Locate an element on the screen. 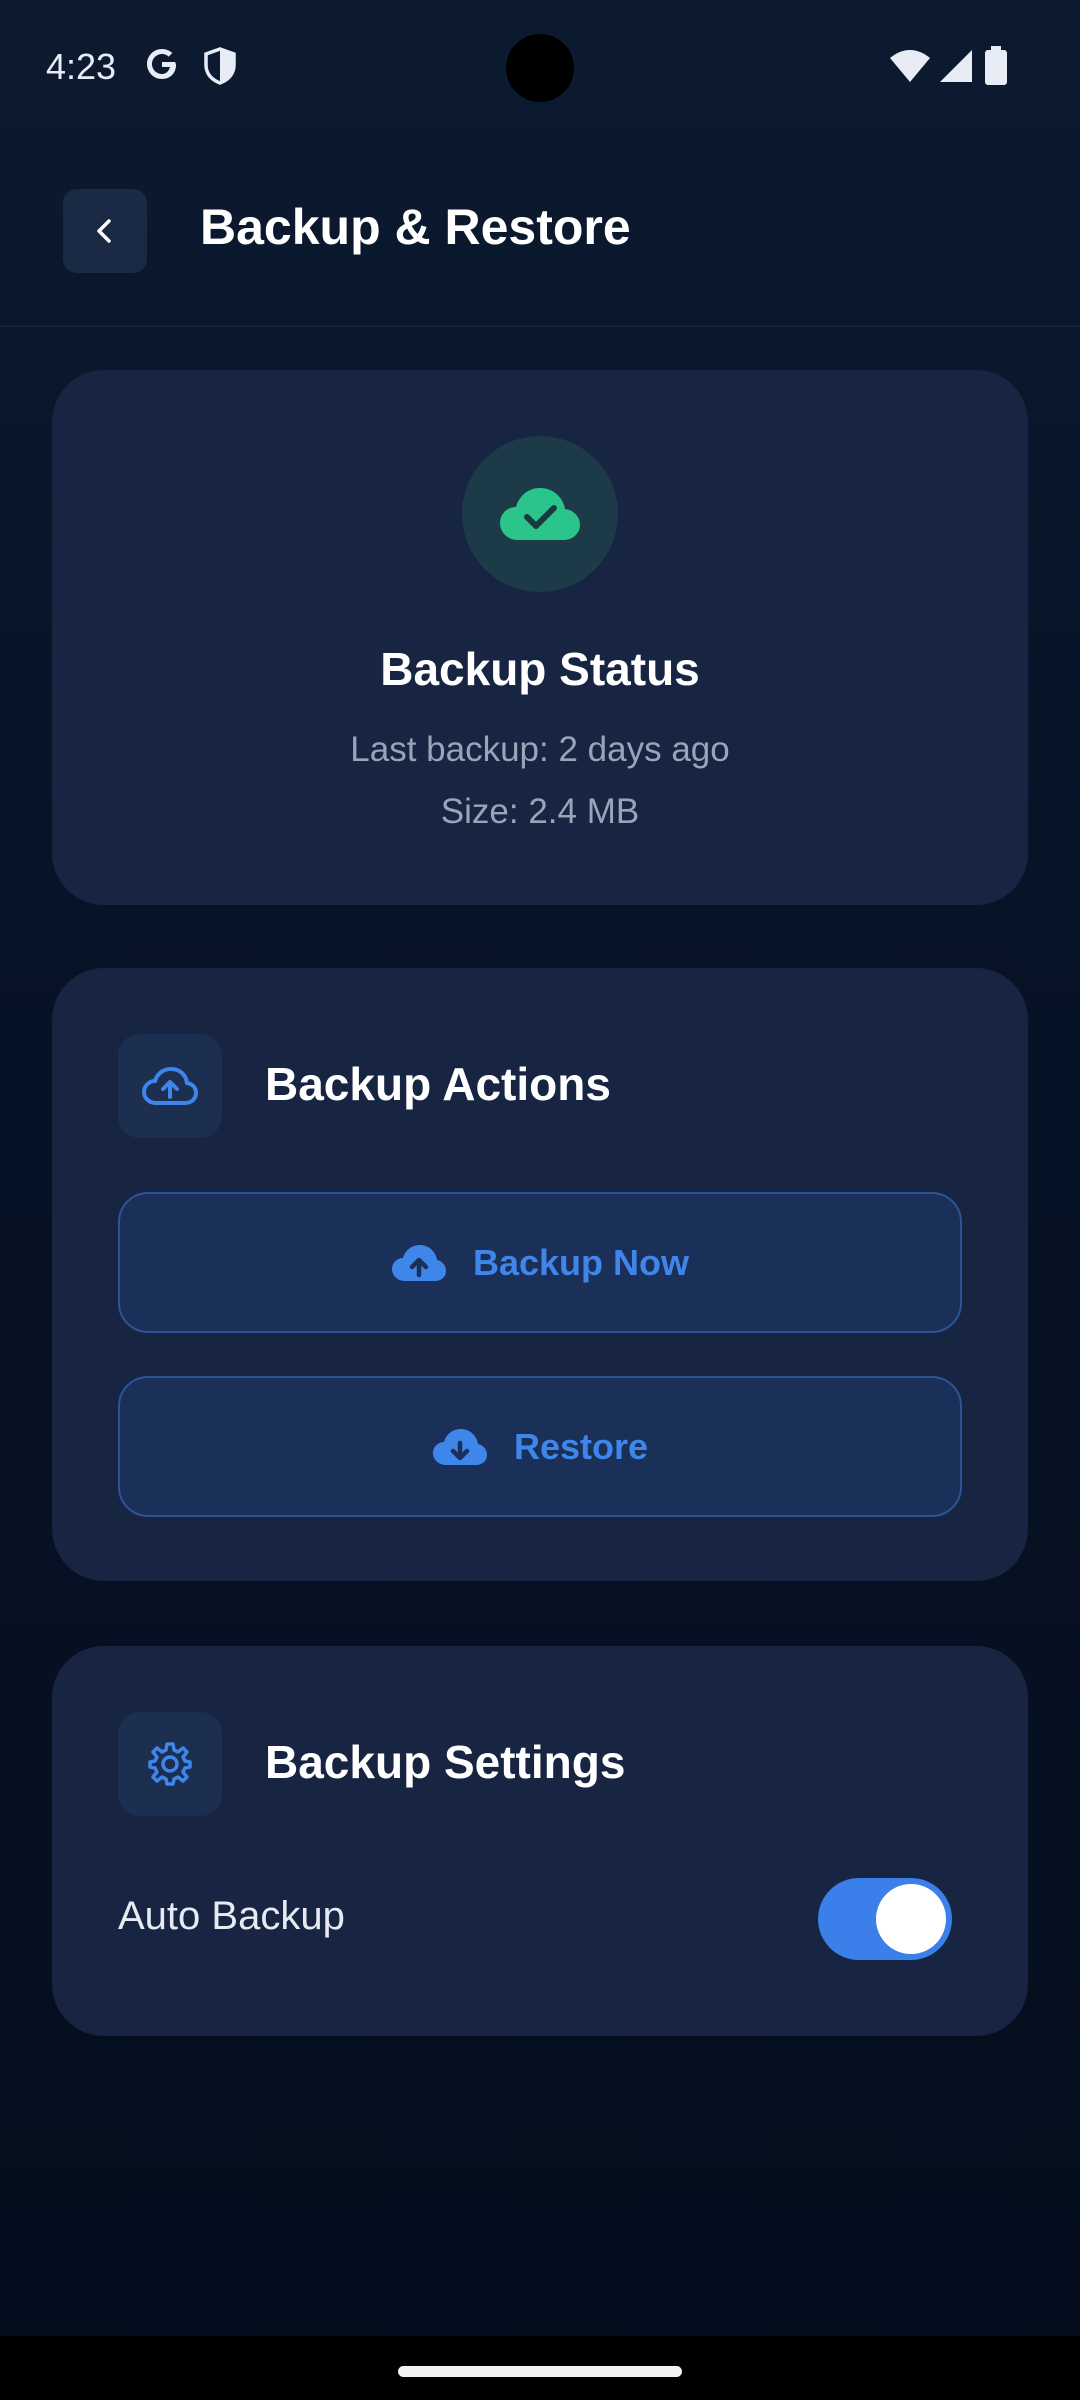  settings-icon-box is located at coordinates (170, 1764).